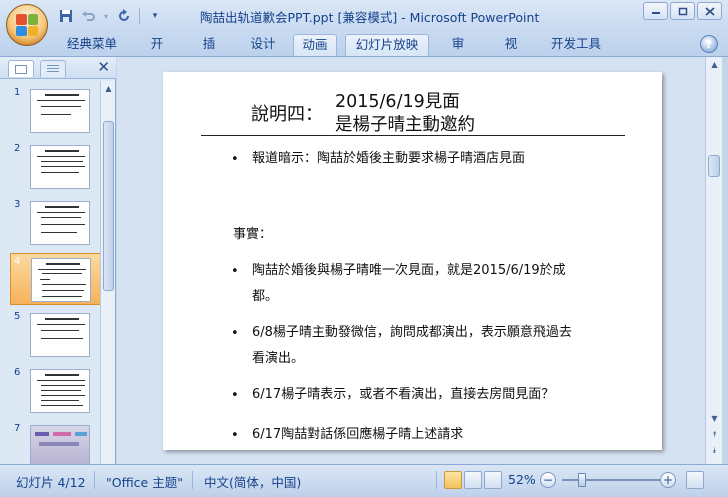 Image resolution: width=728 pixels, height=497 pixels. I want to click on minimize-icon, so click(655, 11).